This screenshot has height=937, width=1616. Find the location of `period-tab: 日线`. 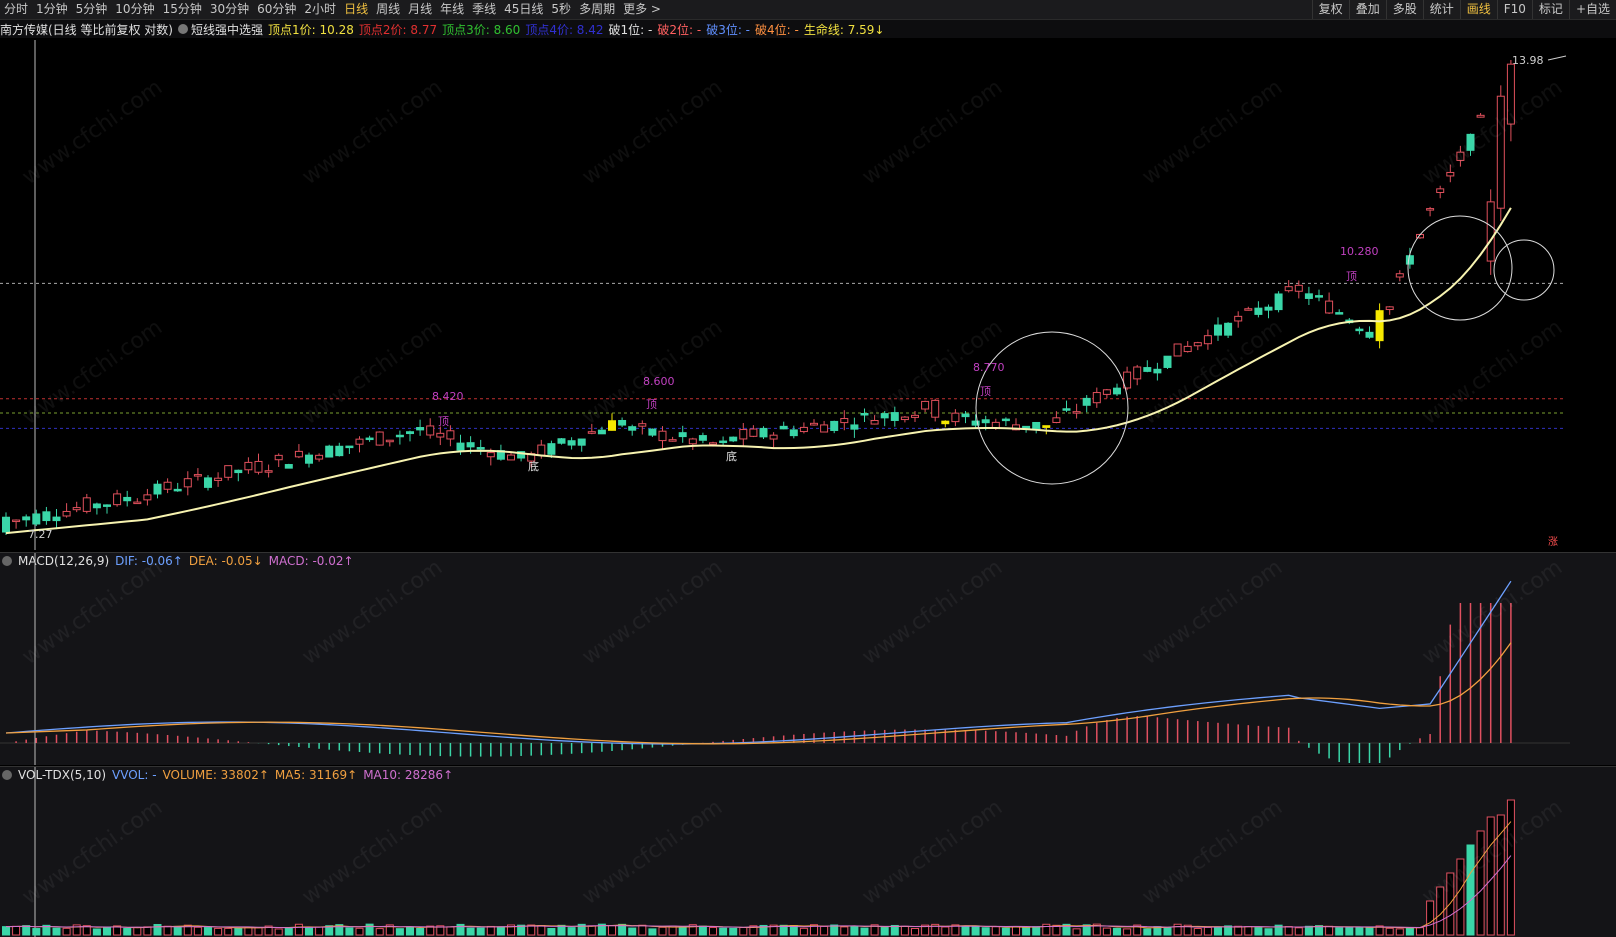

period-tab: 日线 is located at coordinates (356, 9).